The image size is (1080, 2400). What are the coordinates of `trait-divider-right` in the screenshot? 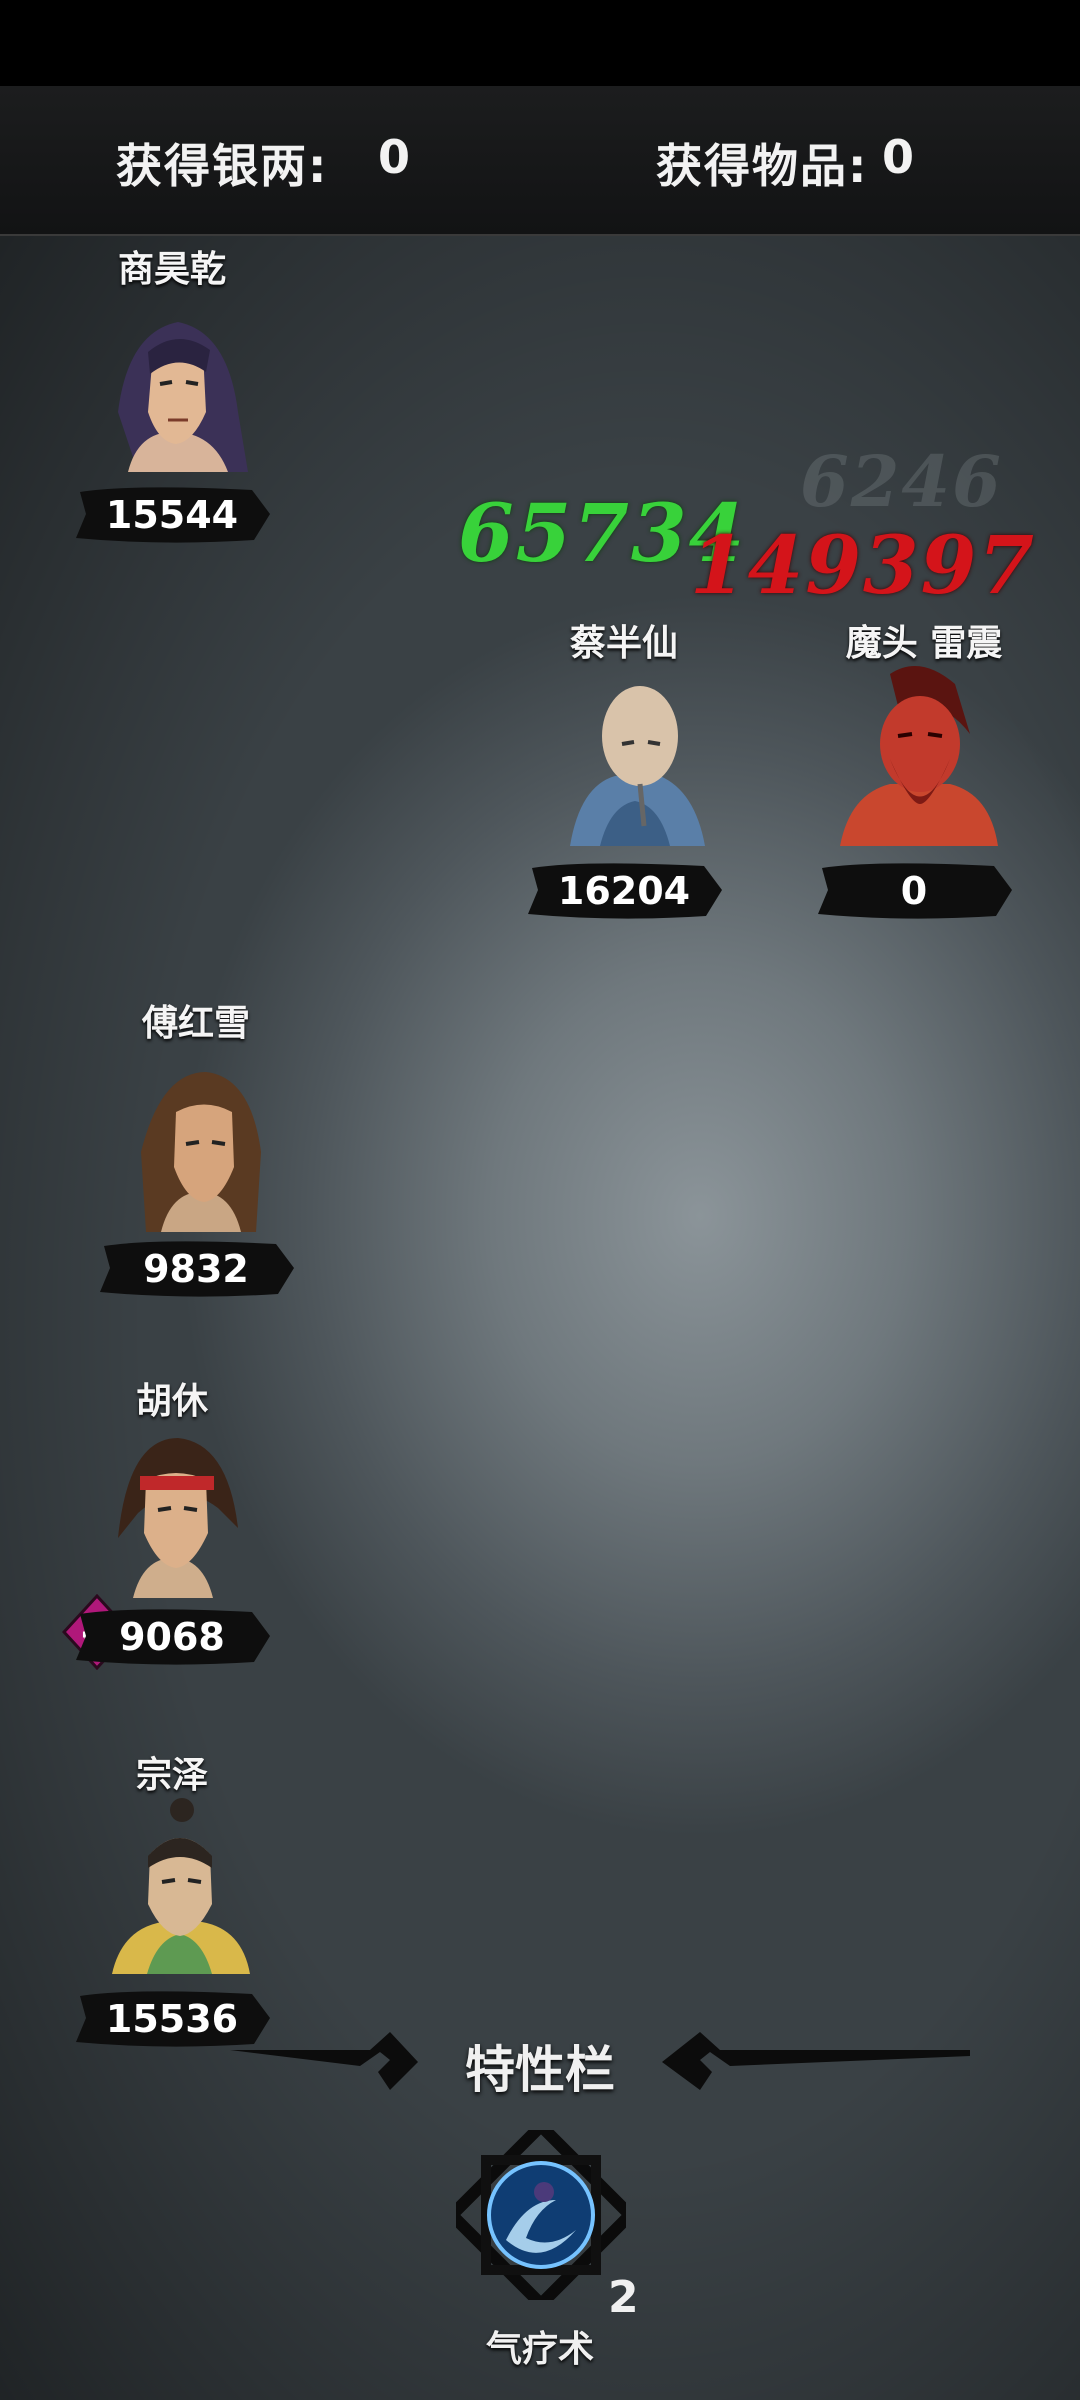 It's located at (816, 2061).